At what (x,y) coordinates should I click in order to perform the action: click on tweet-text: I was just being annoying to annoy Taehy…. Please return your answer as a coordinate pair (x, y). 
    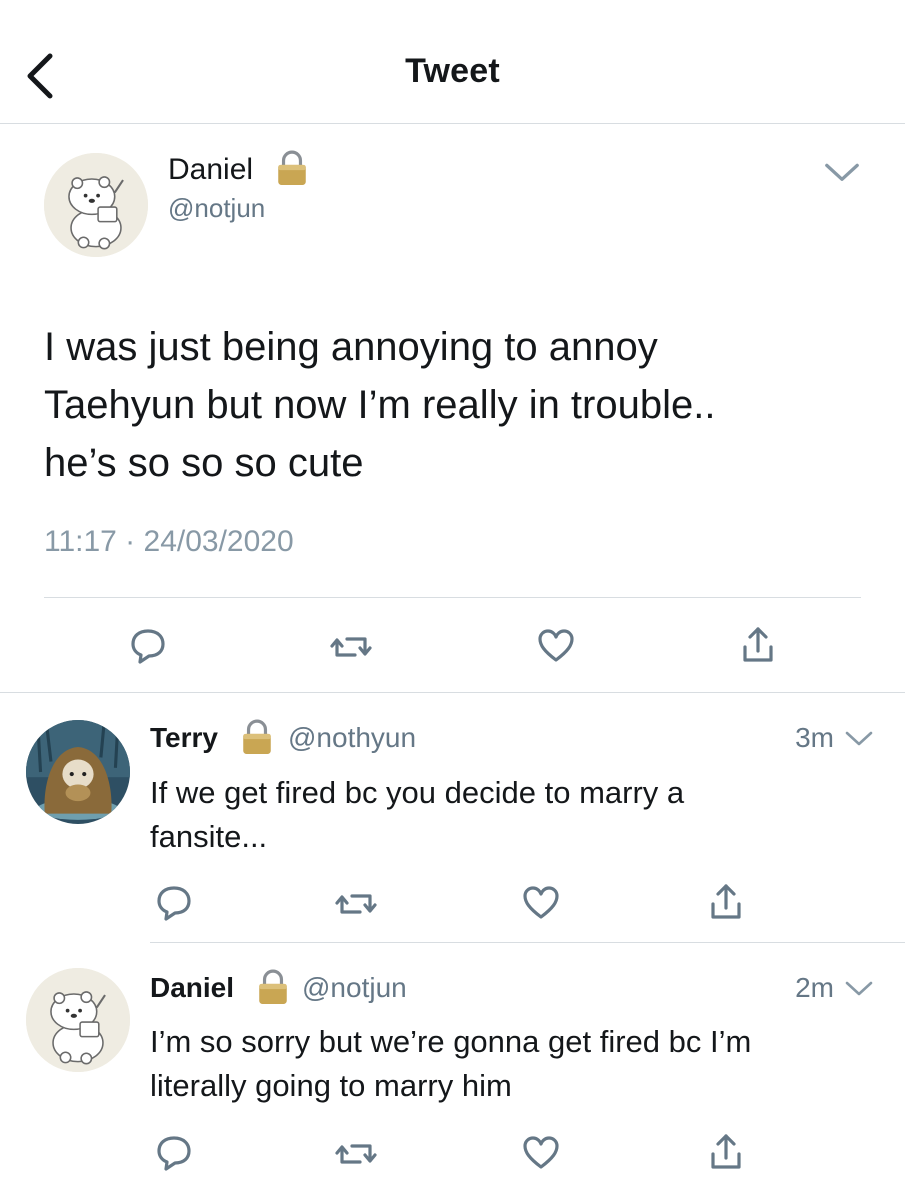
    Looking at the image, I should click on (454, 405).